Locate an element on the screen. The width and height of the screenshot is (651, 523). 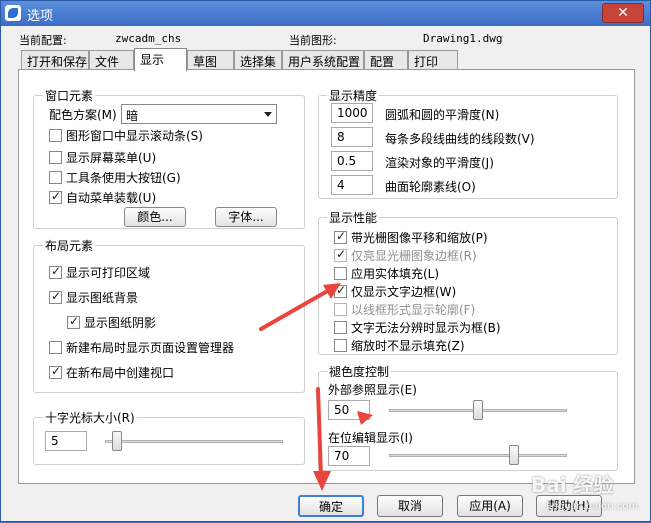
annotation-arrows is located at coordinates (316, 387).